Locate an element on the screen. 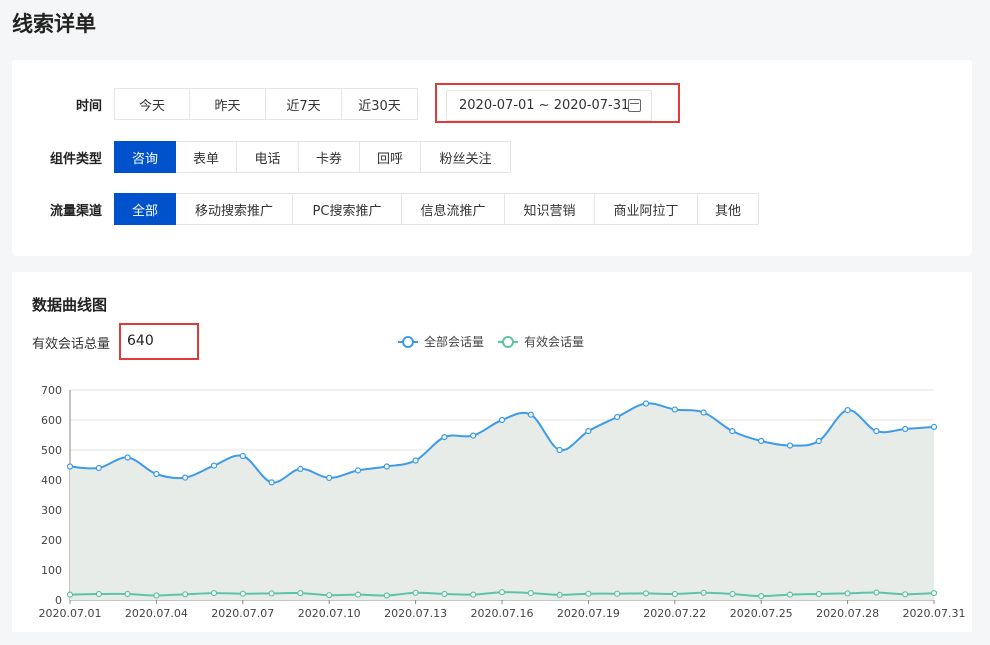 The width and height of the screenshot is (990, 645). component-filter-row: 组件类型 咨询 表单 电话 卡券 回呼 粉丝关注 is located at coordinates (261, 157).